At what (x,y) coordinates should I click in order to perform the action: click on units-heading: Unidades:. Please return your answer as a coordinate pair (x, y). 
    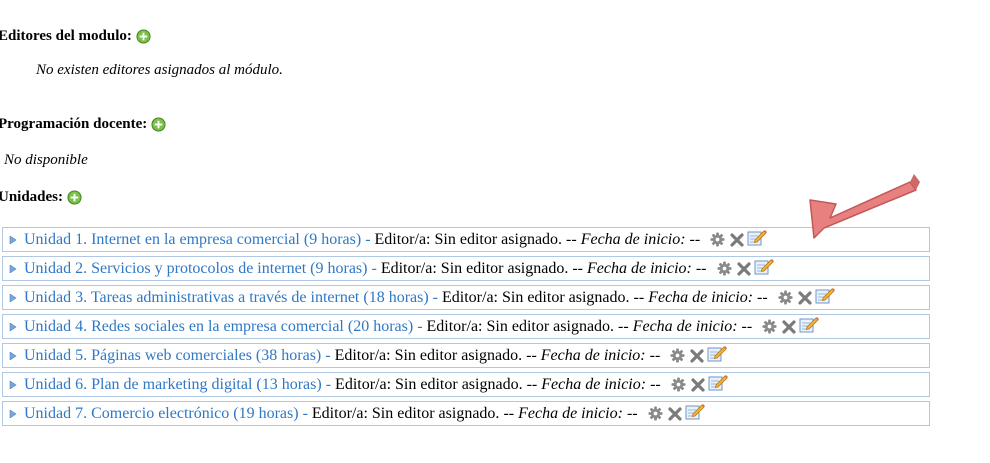
    Looking at the image, I should click on (41, 197).